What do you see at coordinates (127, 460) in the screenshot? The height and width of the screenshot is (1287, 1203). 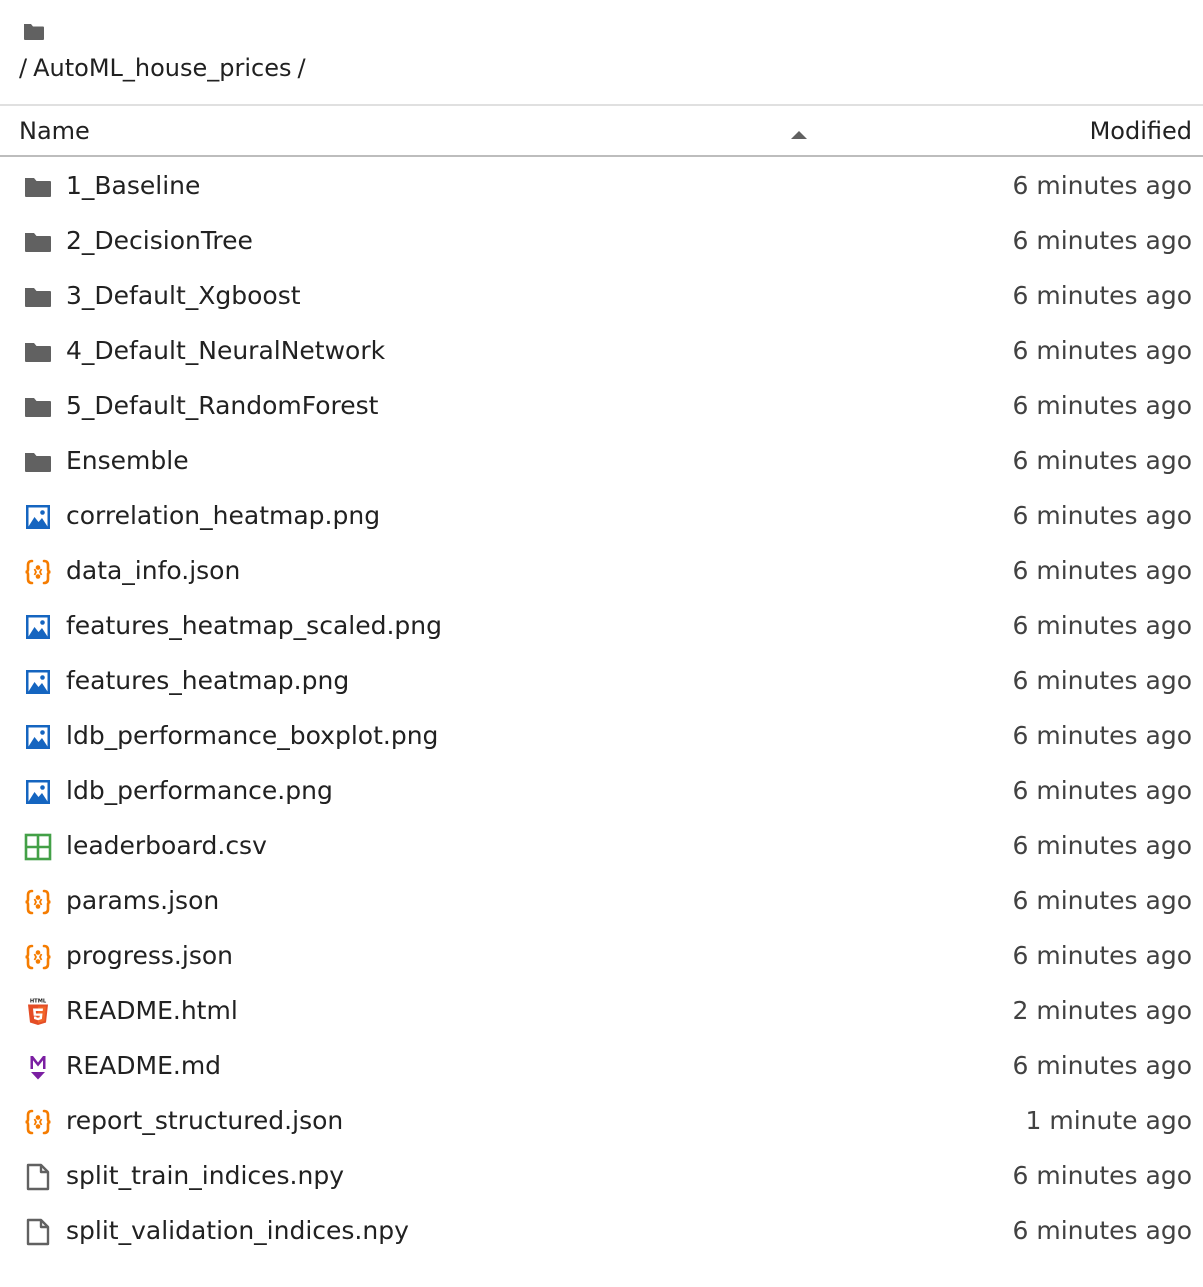 I see `file-name: Ensemble` at bounding box center [127, 460].